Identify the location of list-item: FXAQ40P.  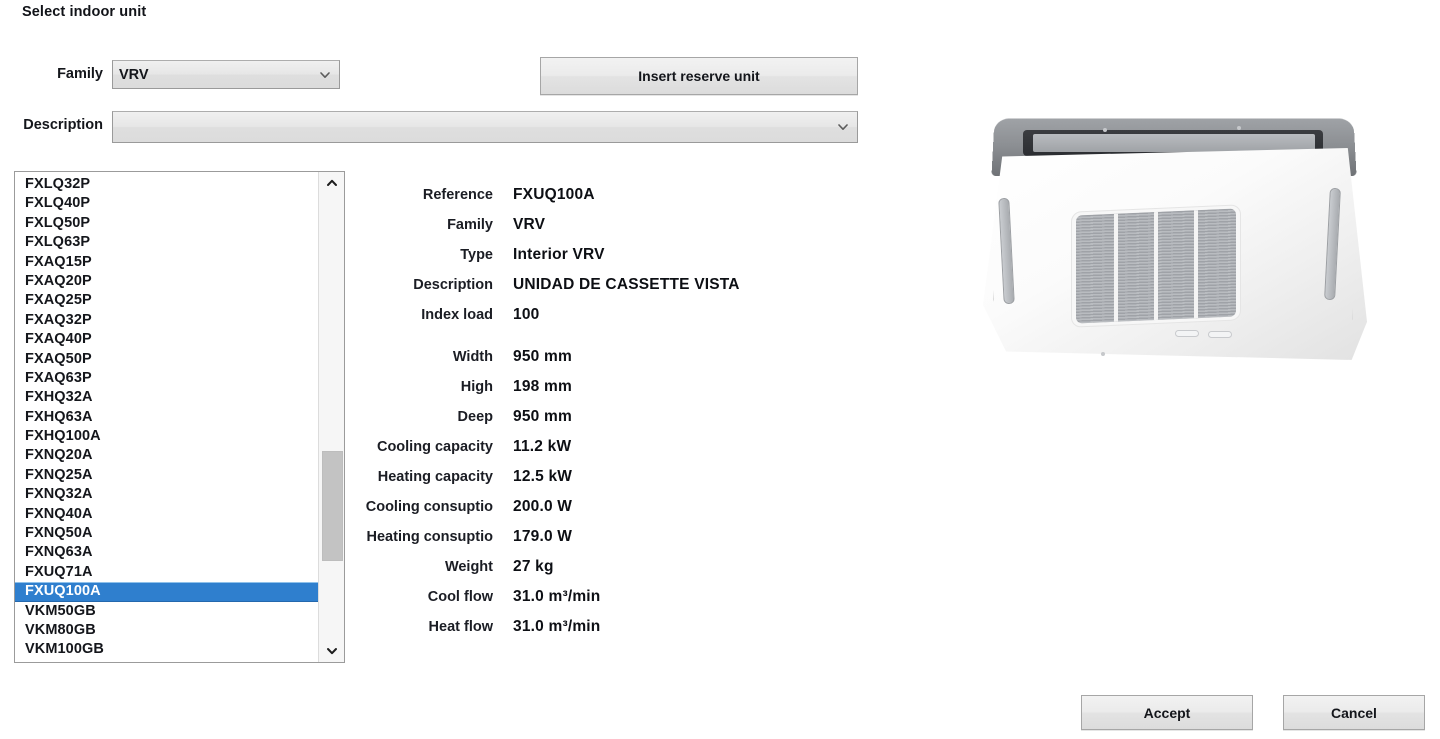
(166, 339).